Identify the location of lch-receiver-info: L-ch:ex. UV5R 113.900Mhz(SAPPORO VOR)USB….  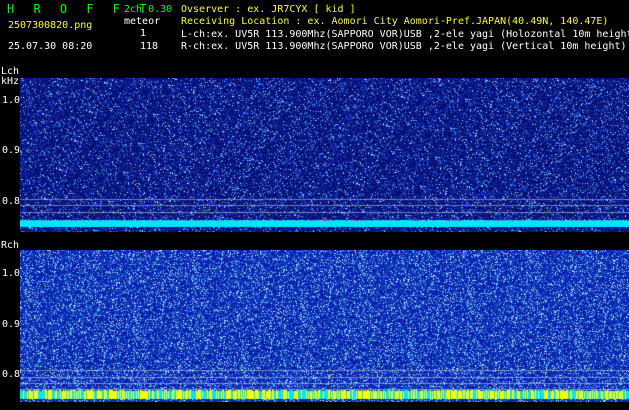
(405, 34).